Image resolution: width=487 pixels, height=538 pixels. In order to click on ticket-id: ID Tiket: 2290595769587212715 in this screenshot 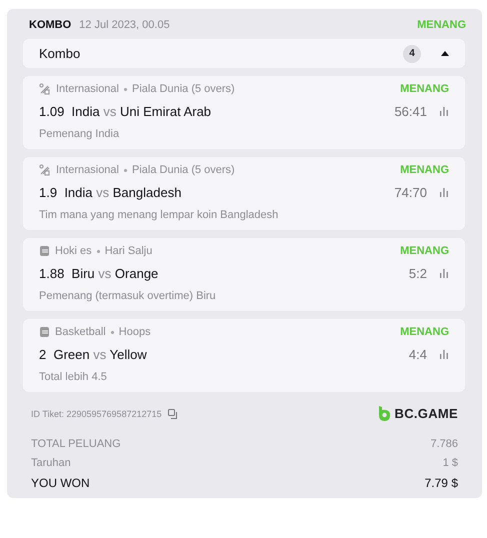, I will do `click(96, 413)`.